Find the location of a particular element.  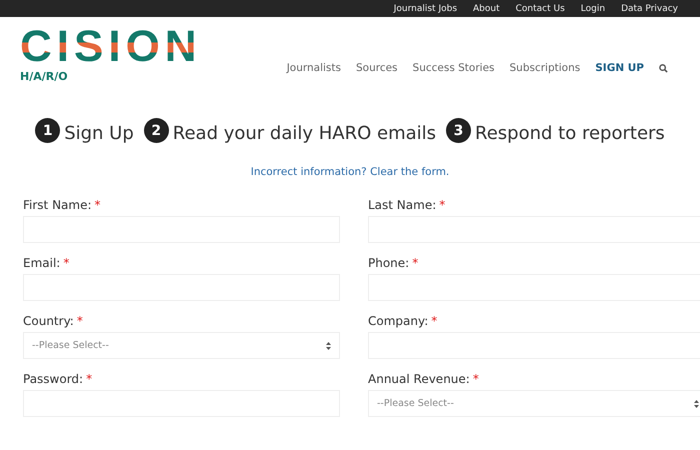

step-number: 1 is located at coordinates (47, 130).